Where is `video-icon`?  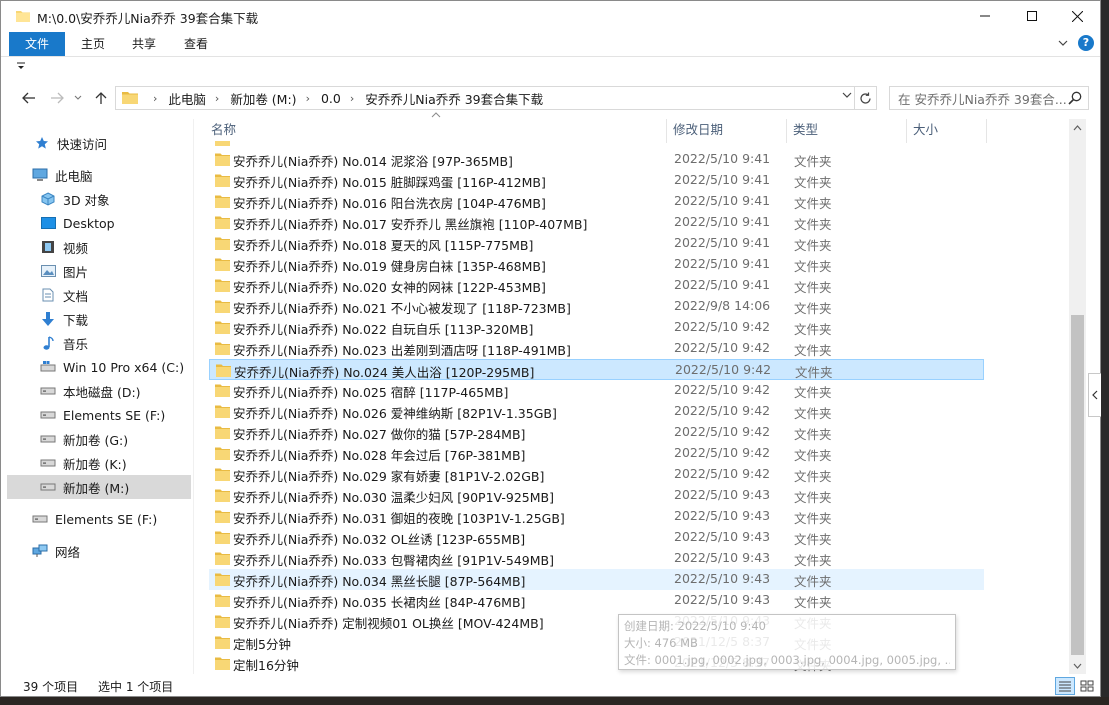
video-icon is located at coordinates (48, 247).